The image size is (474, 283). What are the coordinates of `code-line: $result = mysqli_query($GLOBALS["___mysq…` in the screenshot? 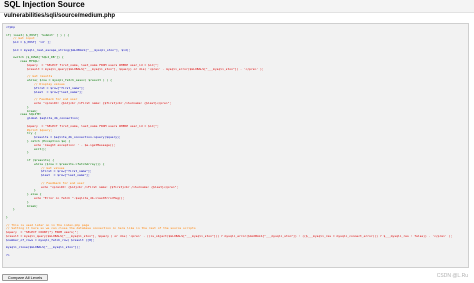 It's located at (145, 68).